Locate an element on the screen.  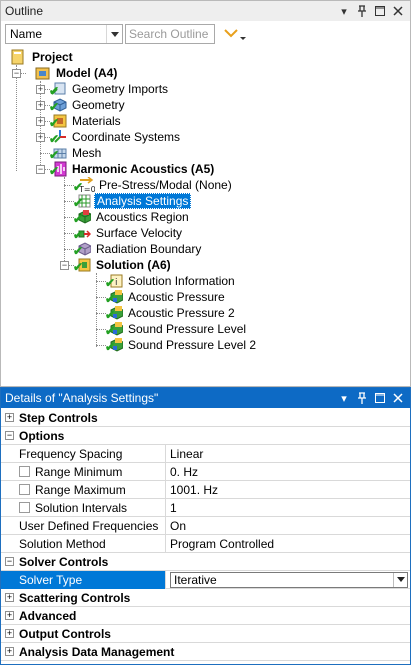
tree-item-label: Acoustic Pressure 2 is located at coordinates (181, 313).